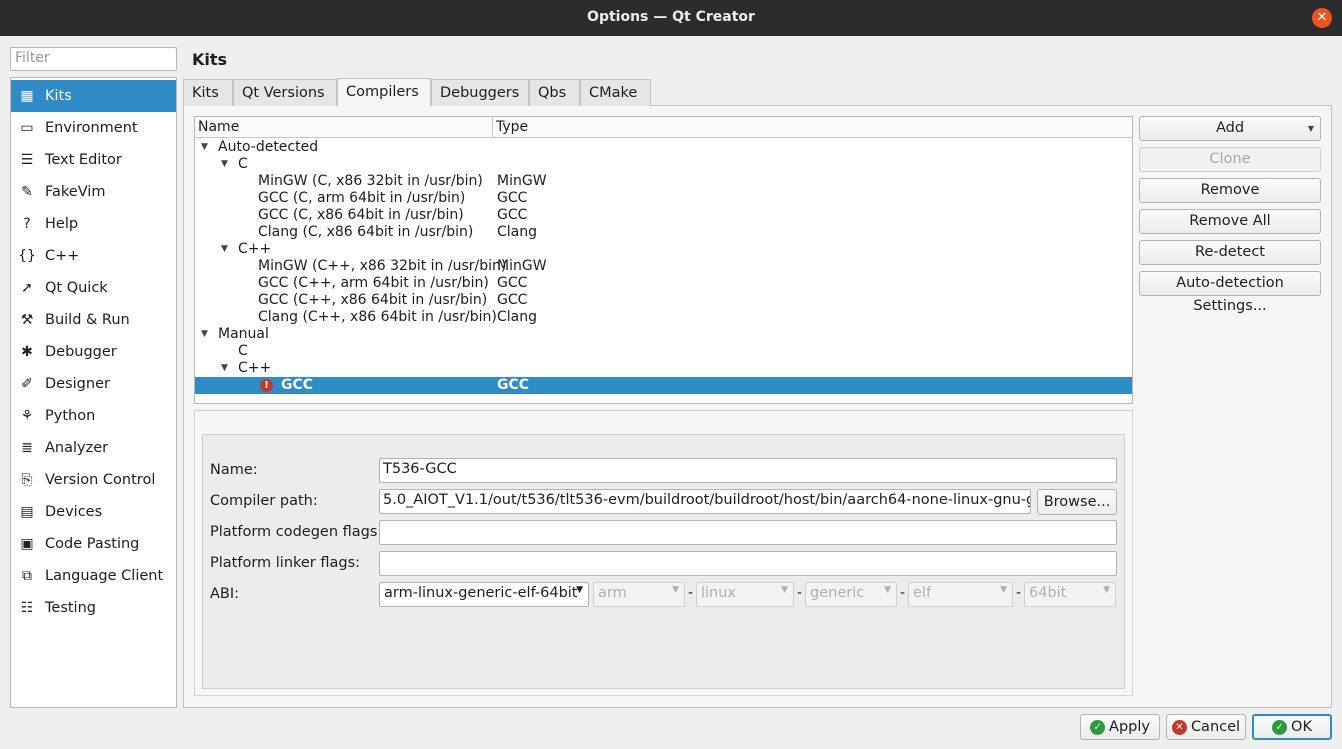 The image size is (1342, 749). What do you see at coordinates (104, 576) in the screenshot?
I see `sidebar-item-label: Language Client` at bounding box center [104, 576].